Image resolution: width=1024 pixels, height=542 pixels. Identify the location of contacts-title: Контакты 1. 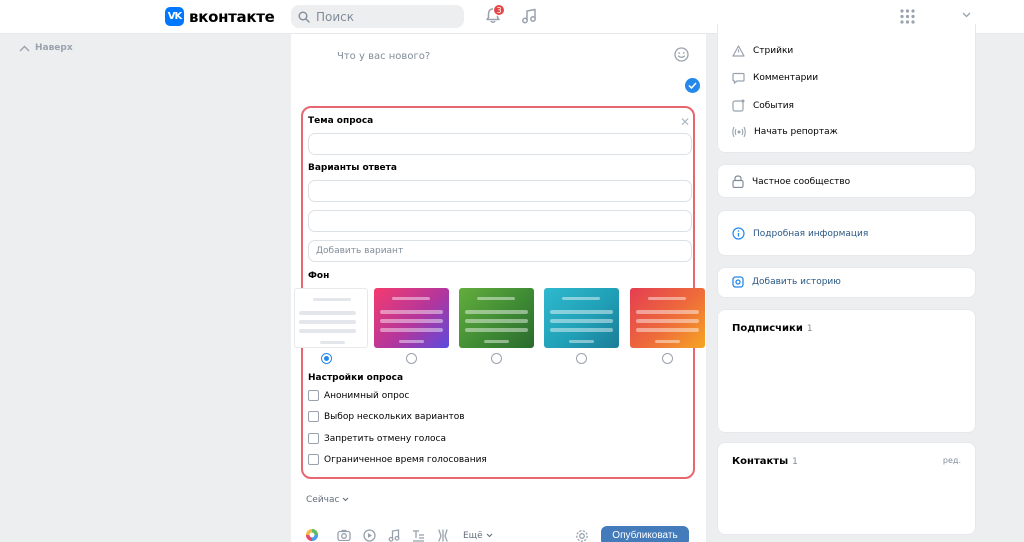
(765, 461).